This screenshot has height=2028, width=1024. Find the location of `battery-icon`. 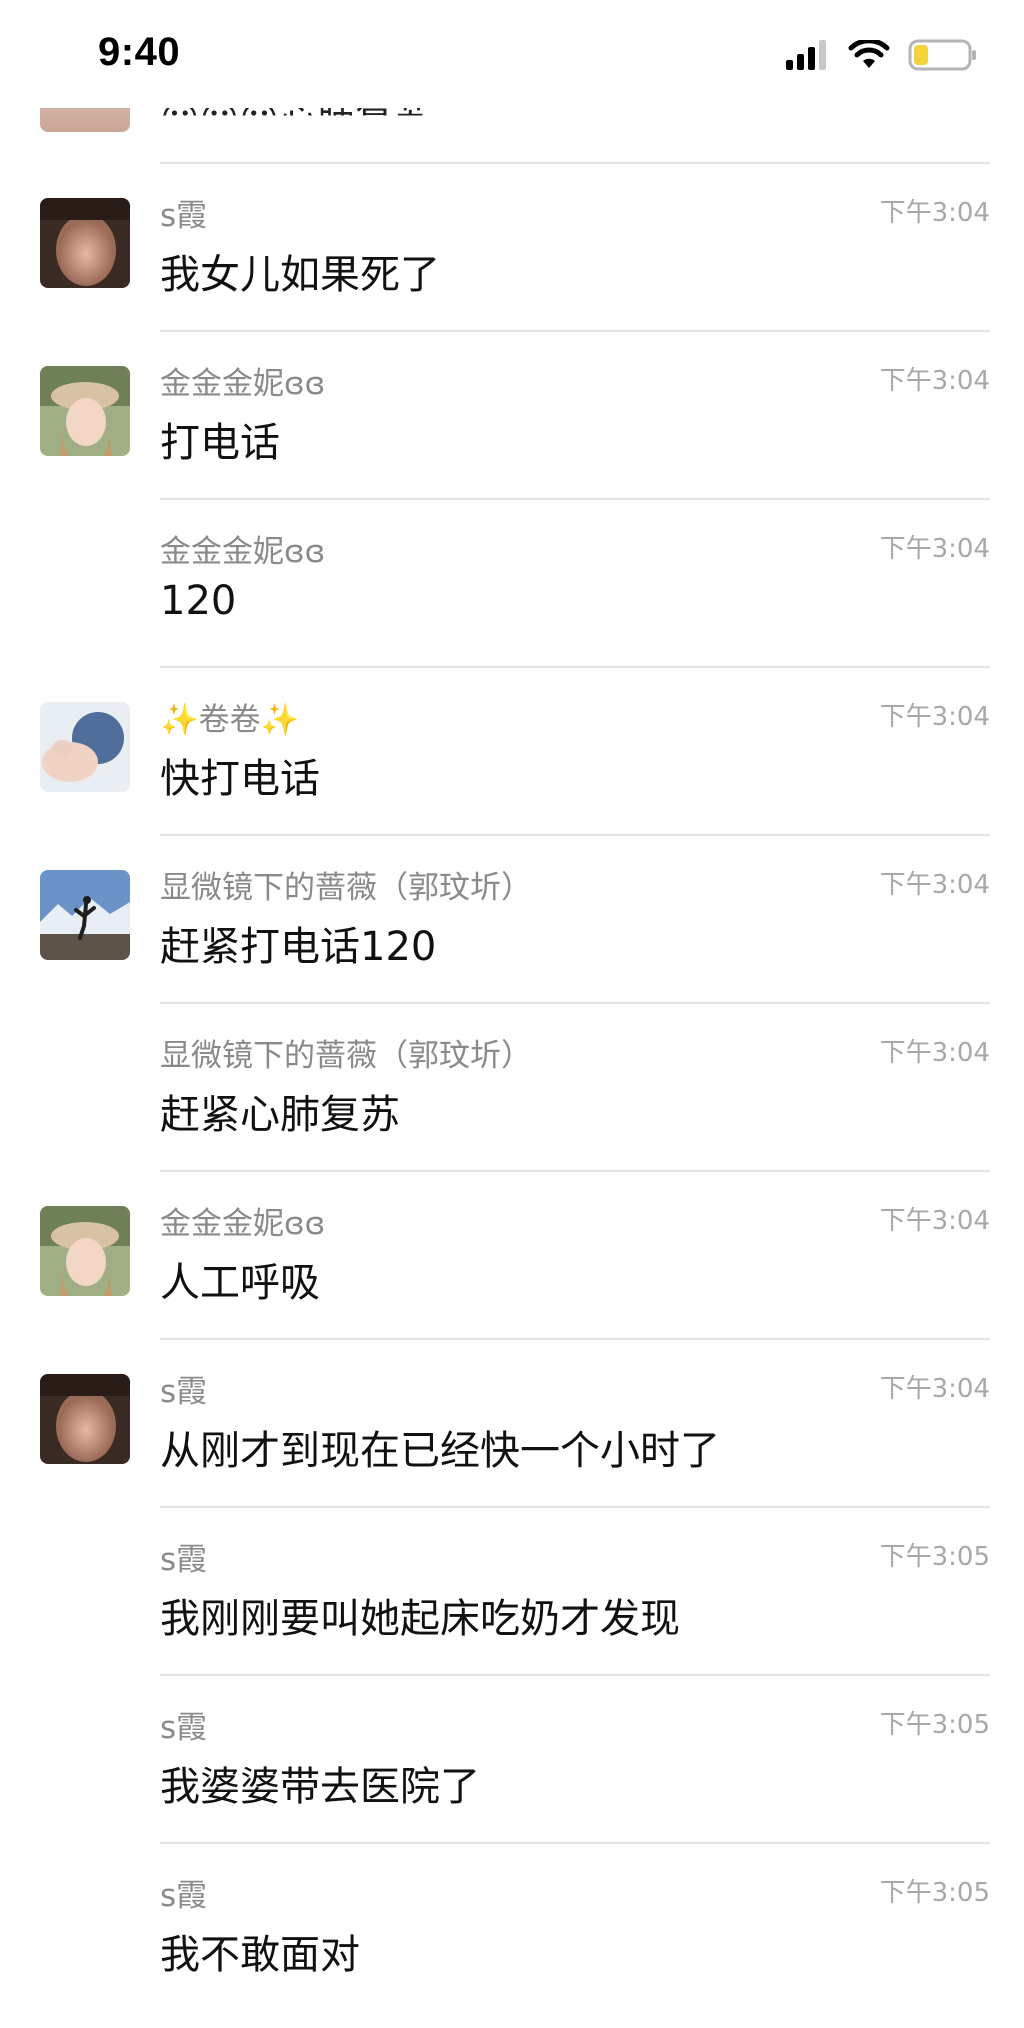

battery-icon is located at coordinates (942, 55).